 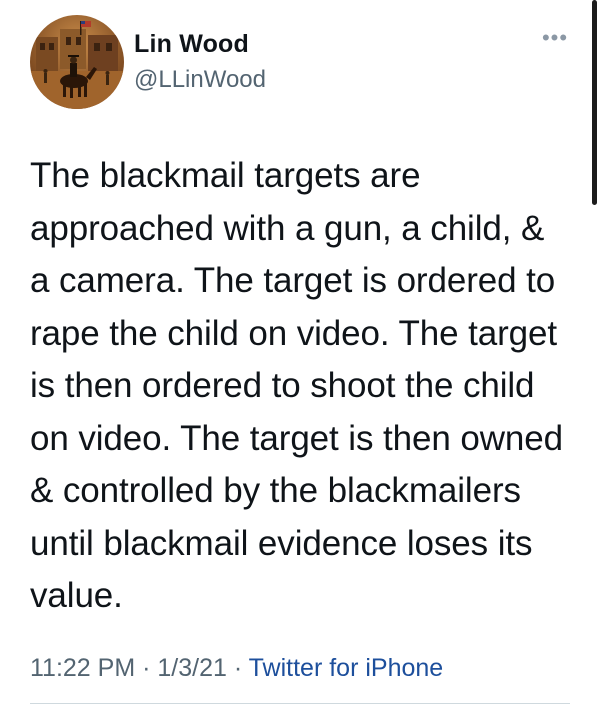 What do you see at coordinates (83, 668) in the screenshot?
I see `tweet-time: 11:22 PM` at bounding box center [83, 668].